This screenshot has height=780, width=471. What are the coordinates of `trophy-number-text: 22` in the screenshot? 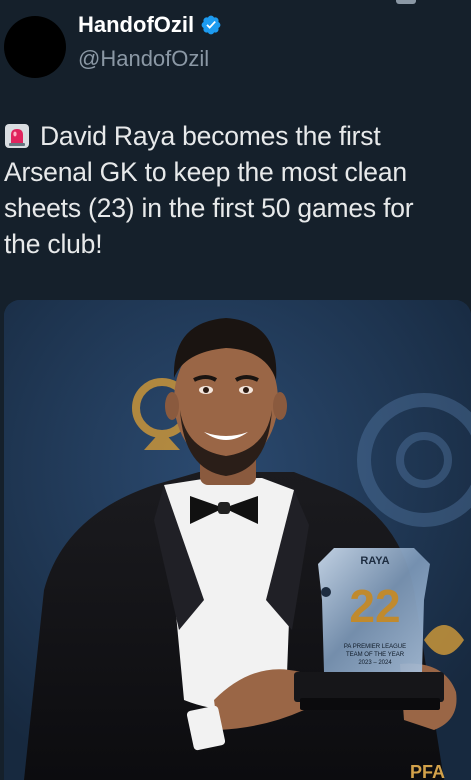 It's located at (374, 606).